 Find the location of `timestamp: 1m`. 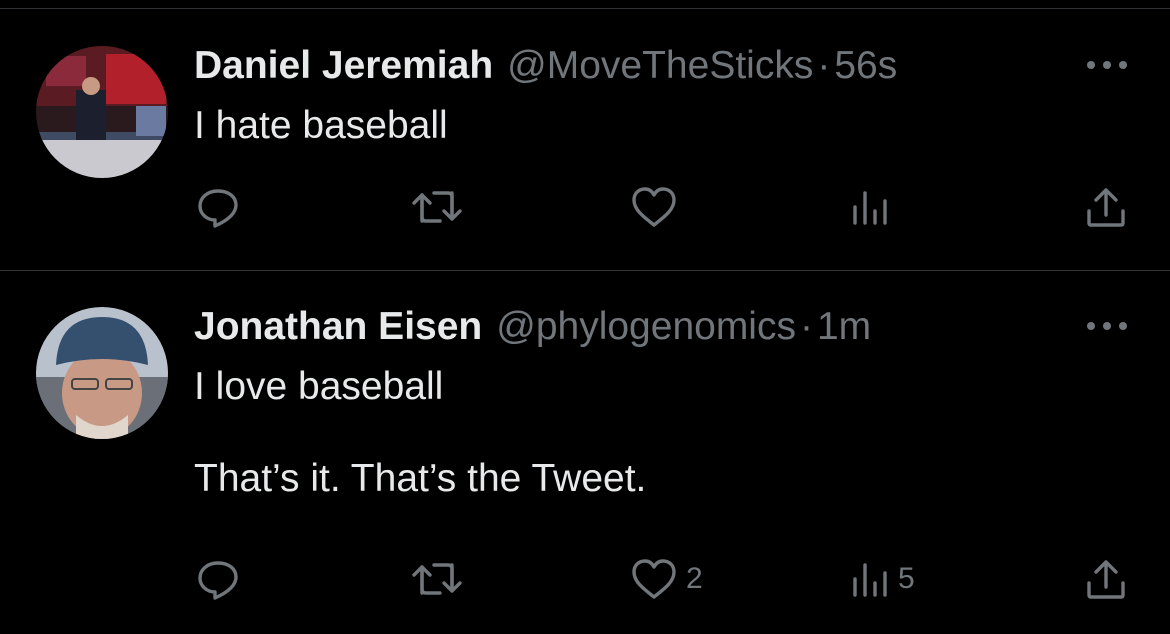

timestamp: 1m is located at coordinates (844, 326).